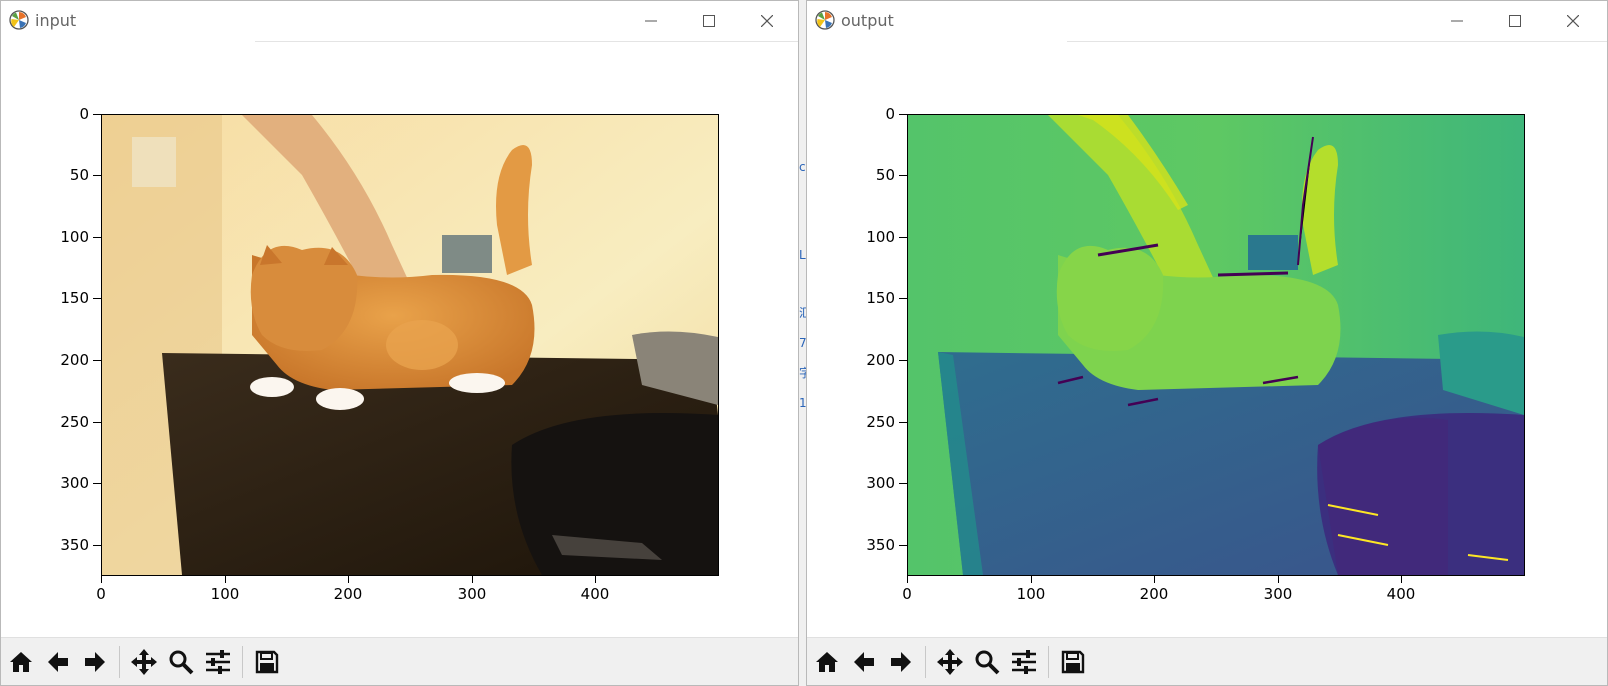 This screenshot has width=1608, height=686. I want to click on window-title: output, so click(867, 20).